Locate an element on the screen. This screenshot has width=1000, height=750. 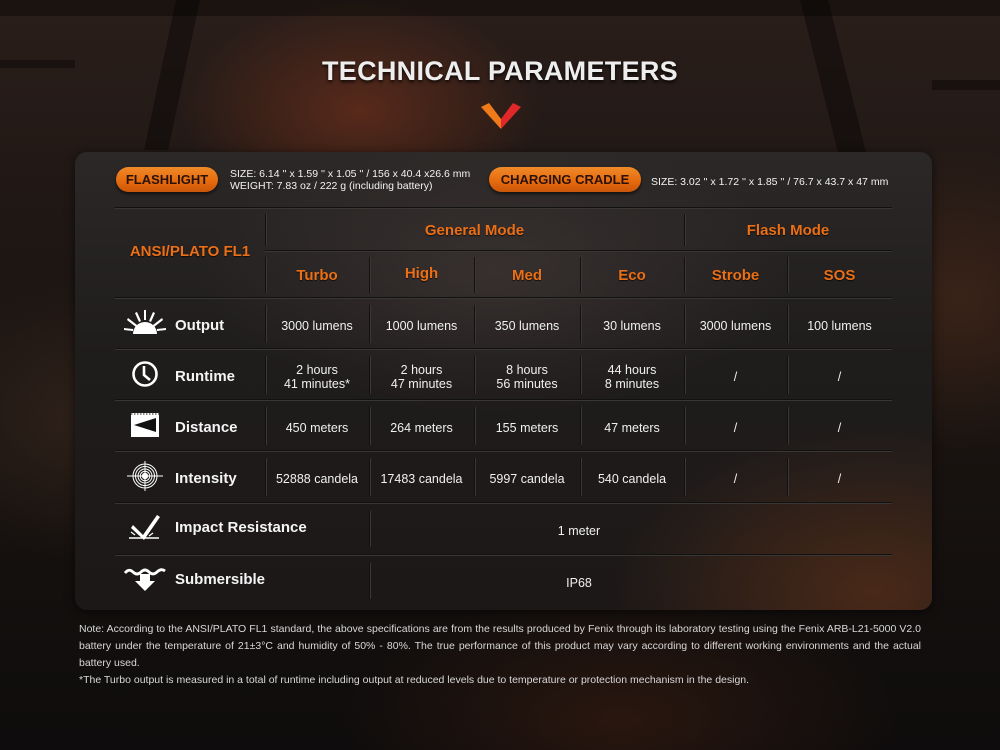
cell-line: 540 candela is located at coordinates (632, 479).